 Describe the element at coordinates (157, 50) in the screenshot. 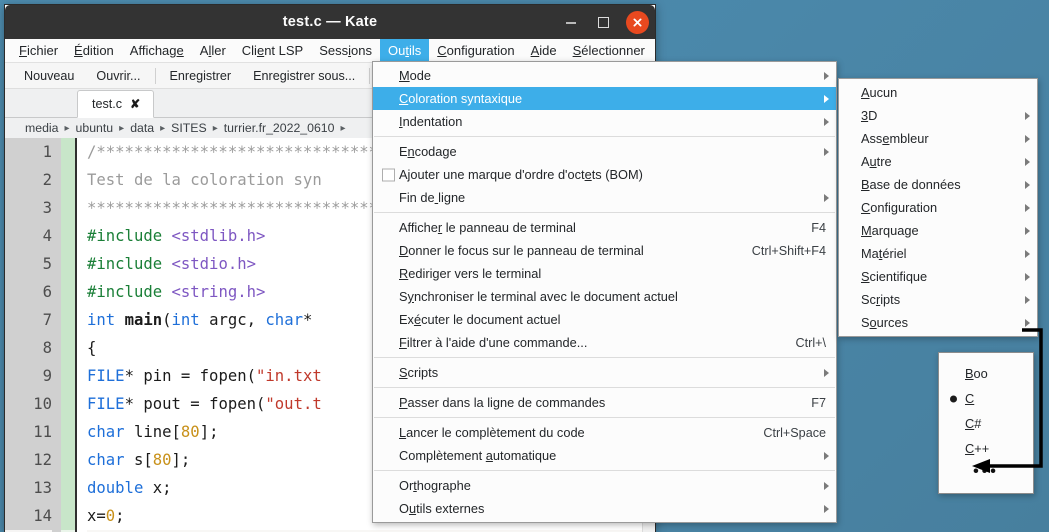

I see `menubar-item-affichage: Affichag e` at that location.